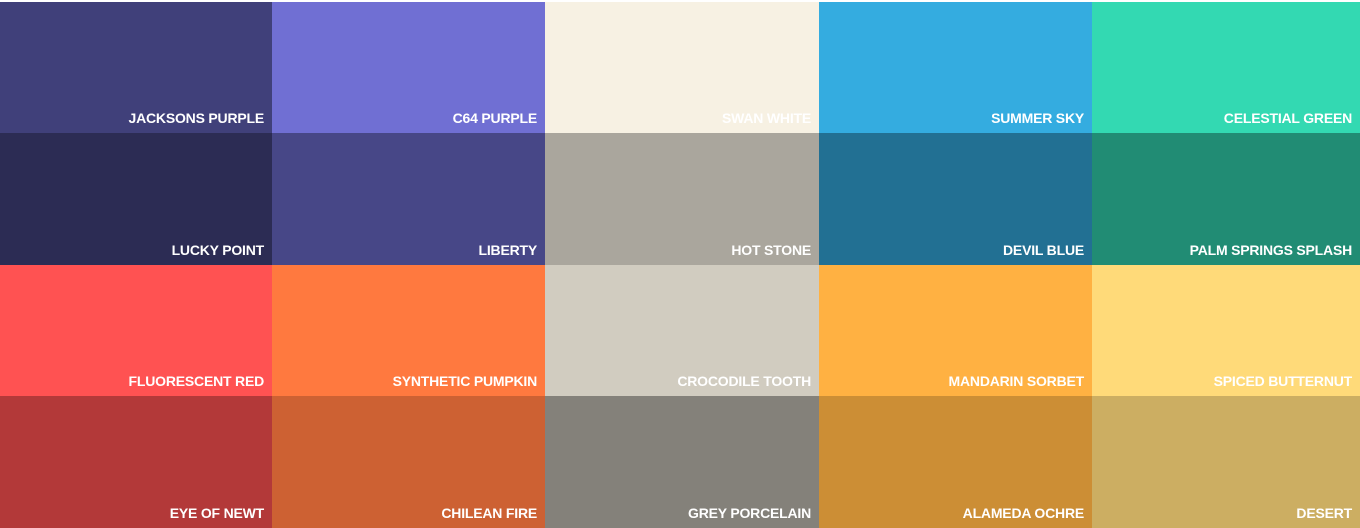  Describe the element at coordinates (682, 67) in the screenshot. I see `swatch-swan-white: SWAN WHITE` at that location.